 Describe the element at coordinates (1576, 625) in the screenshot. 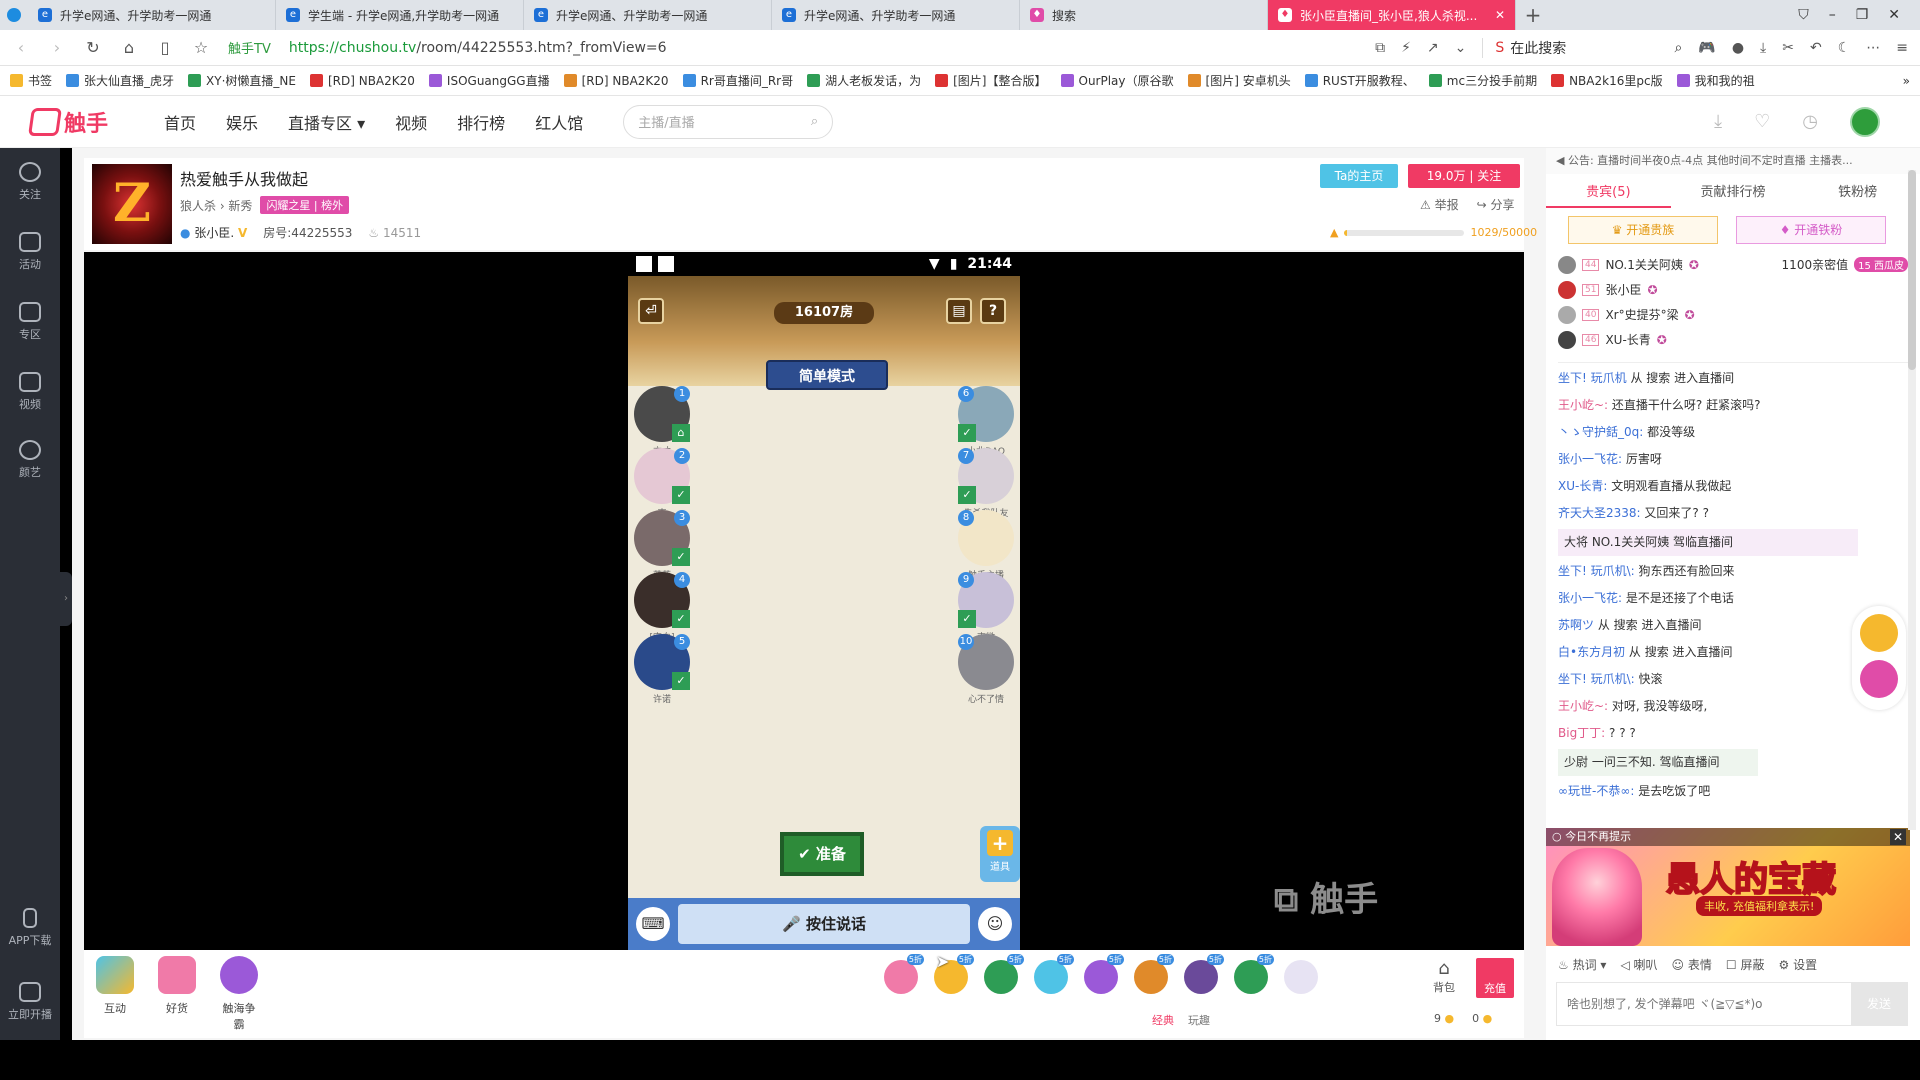

I see `chat-username: 苏啊ツ` at that location.